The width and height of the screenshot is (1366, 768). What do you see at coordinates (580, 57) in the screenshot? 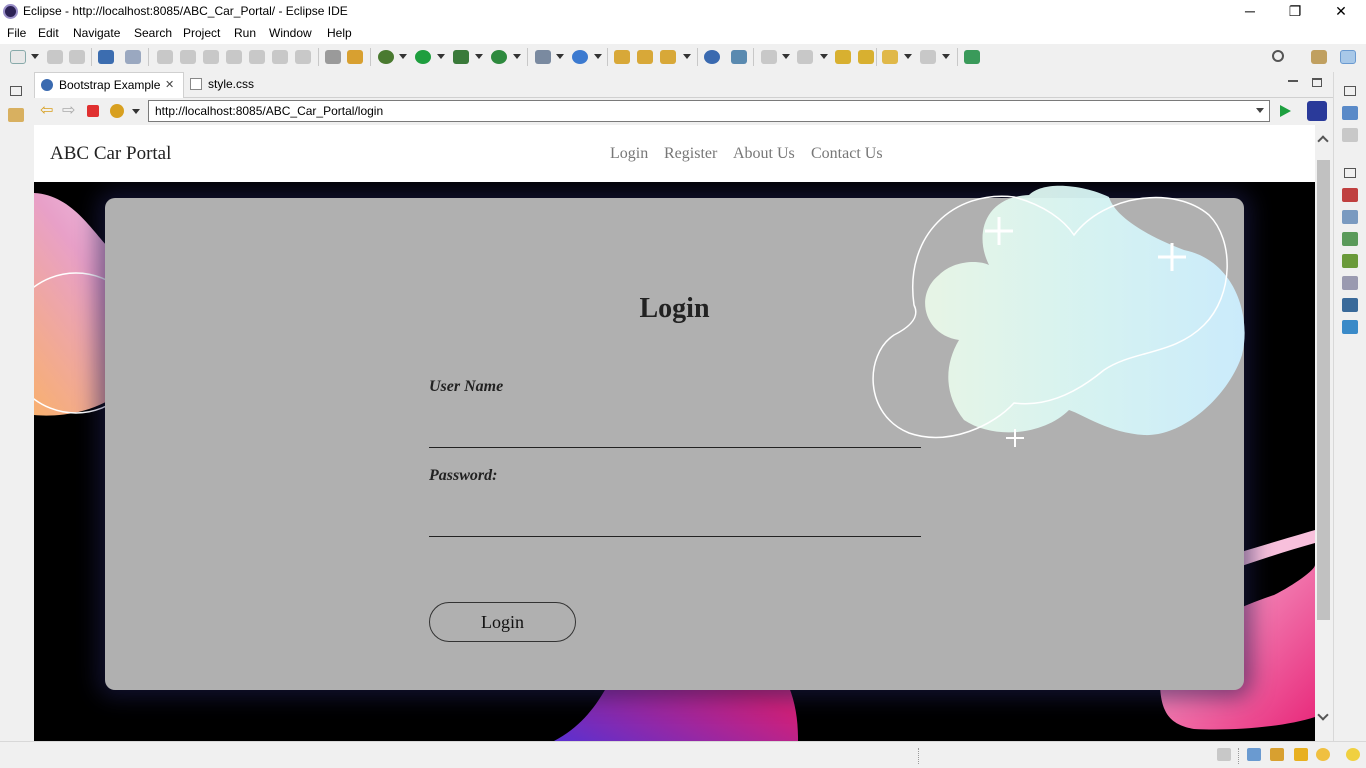
I see `new-class-icon` at bounding box center [580, 57].